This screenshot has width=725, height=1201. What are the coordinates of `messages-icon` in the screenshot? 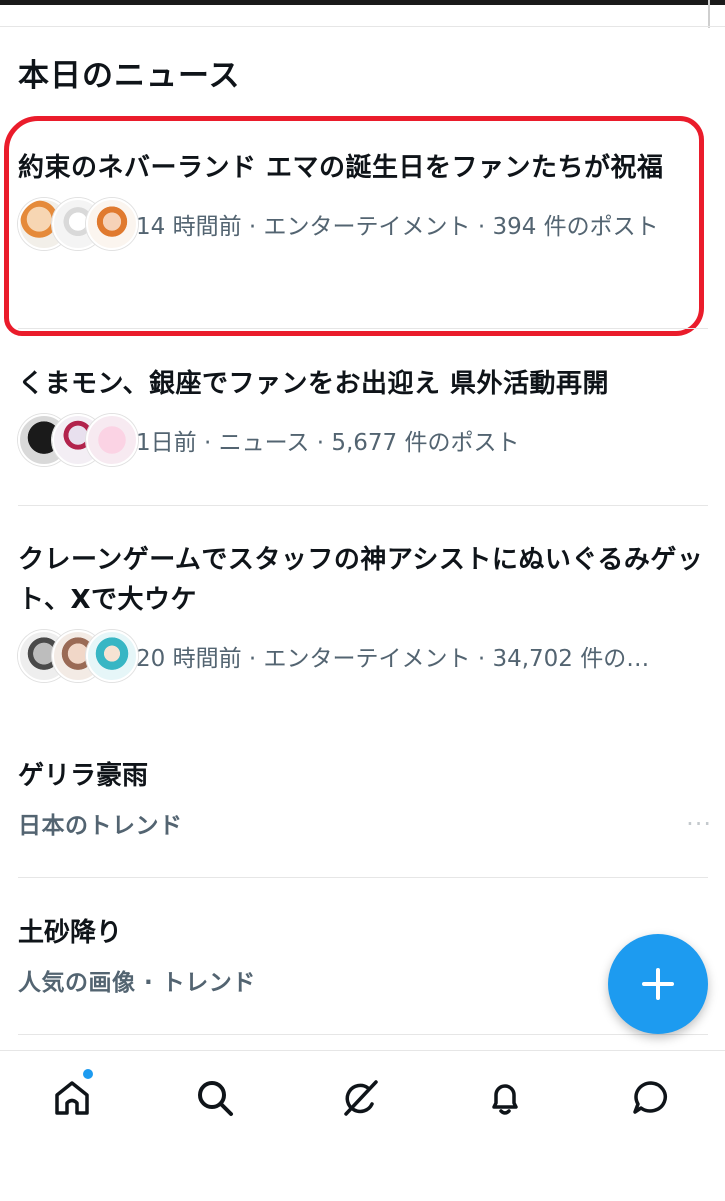 It's located at (650, 1097).